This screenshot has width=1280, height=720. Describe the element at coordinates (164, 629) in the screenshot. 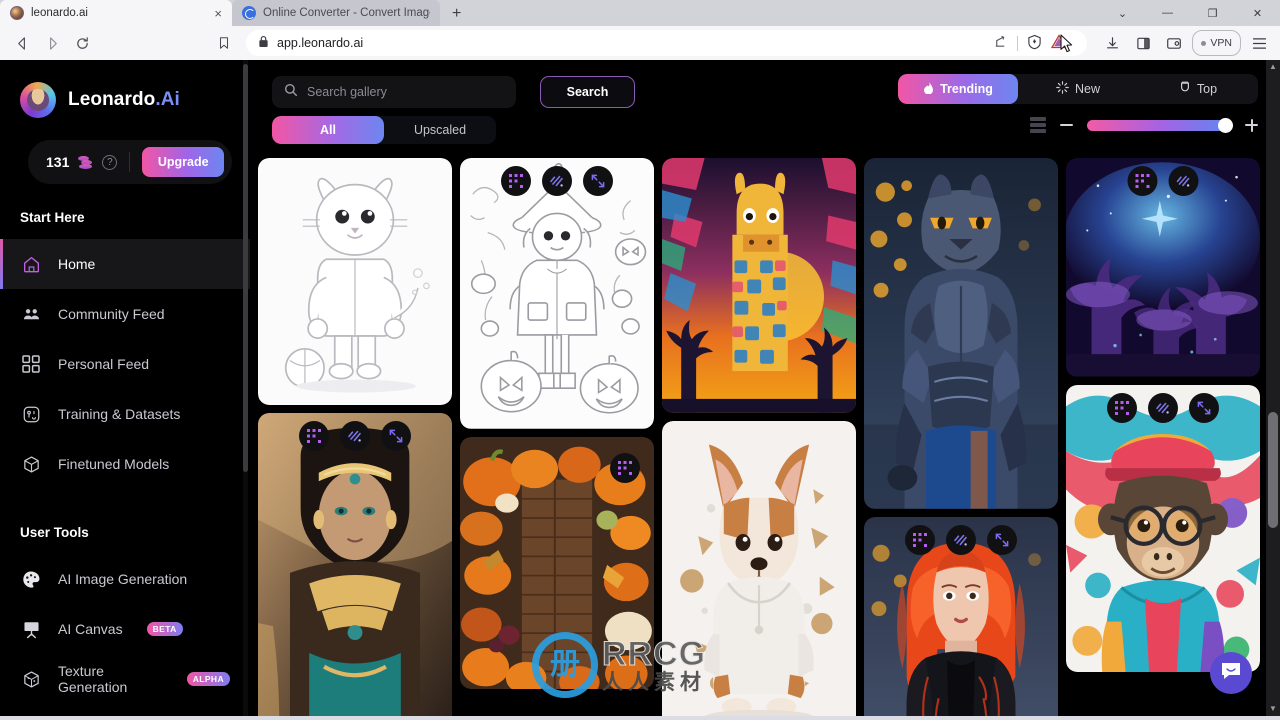

I see `badge-beta: BETA` at that location.